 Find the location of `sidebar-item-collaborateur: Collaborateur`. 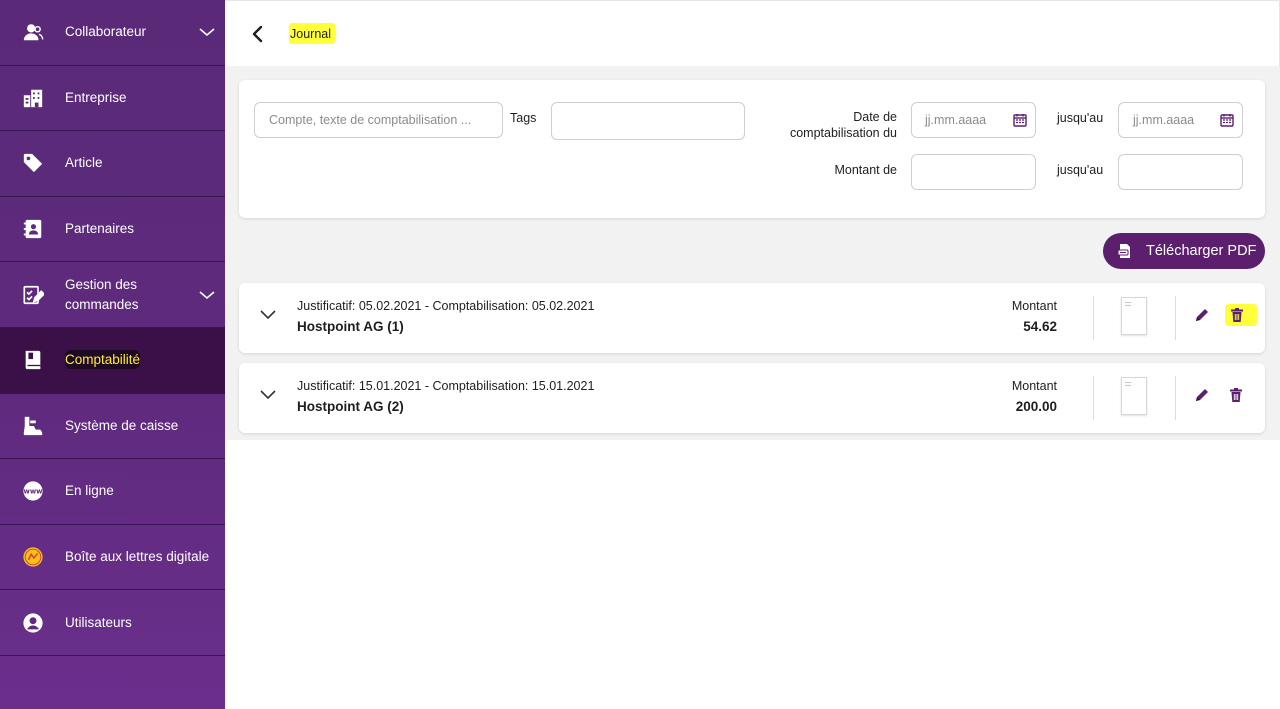

sidebar-item-collaborateur: Collaborateur is located at coordinates (112, 33).